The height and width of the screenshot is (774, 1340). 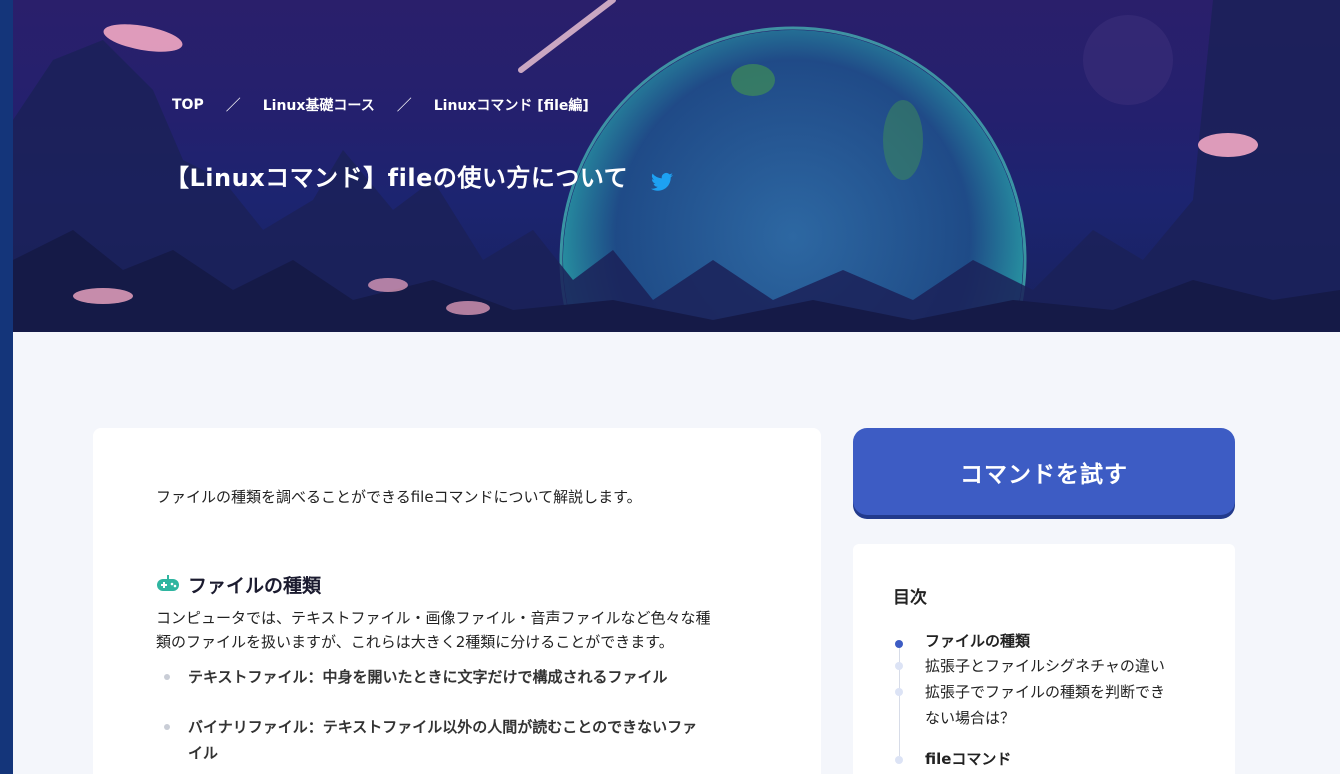 I want to click on list-item-binary-file: バイナリファイル：テキストファイル以外の人間が読むことのできないファ イル, so click(x=456, y=740).